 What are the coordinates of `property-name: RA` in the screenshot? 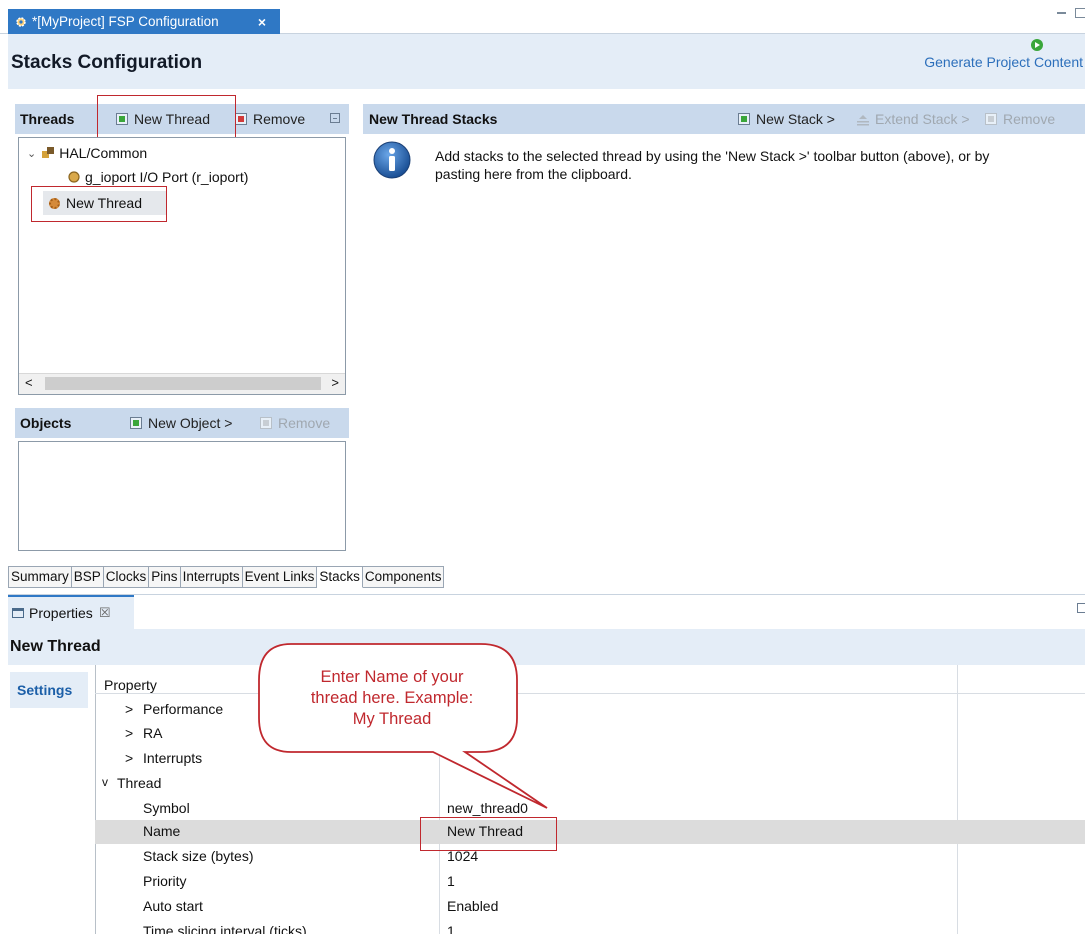 It's located at (153, 733).